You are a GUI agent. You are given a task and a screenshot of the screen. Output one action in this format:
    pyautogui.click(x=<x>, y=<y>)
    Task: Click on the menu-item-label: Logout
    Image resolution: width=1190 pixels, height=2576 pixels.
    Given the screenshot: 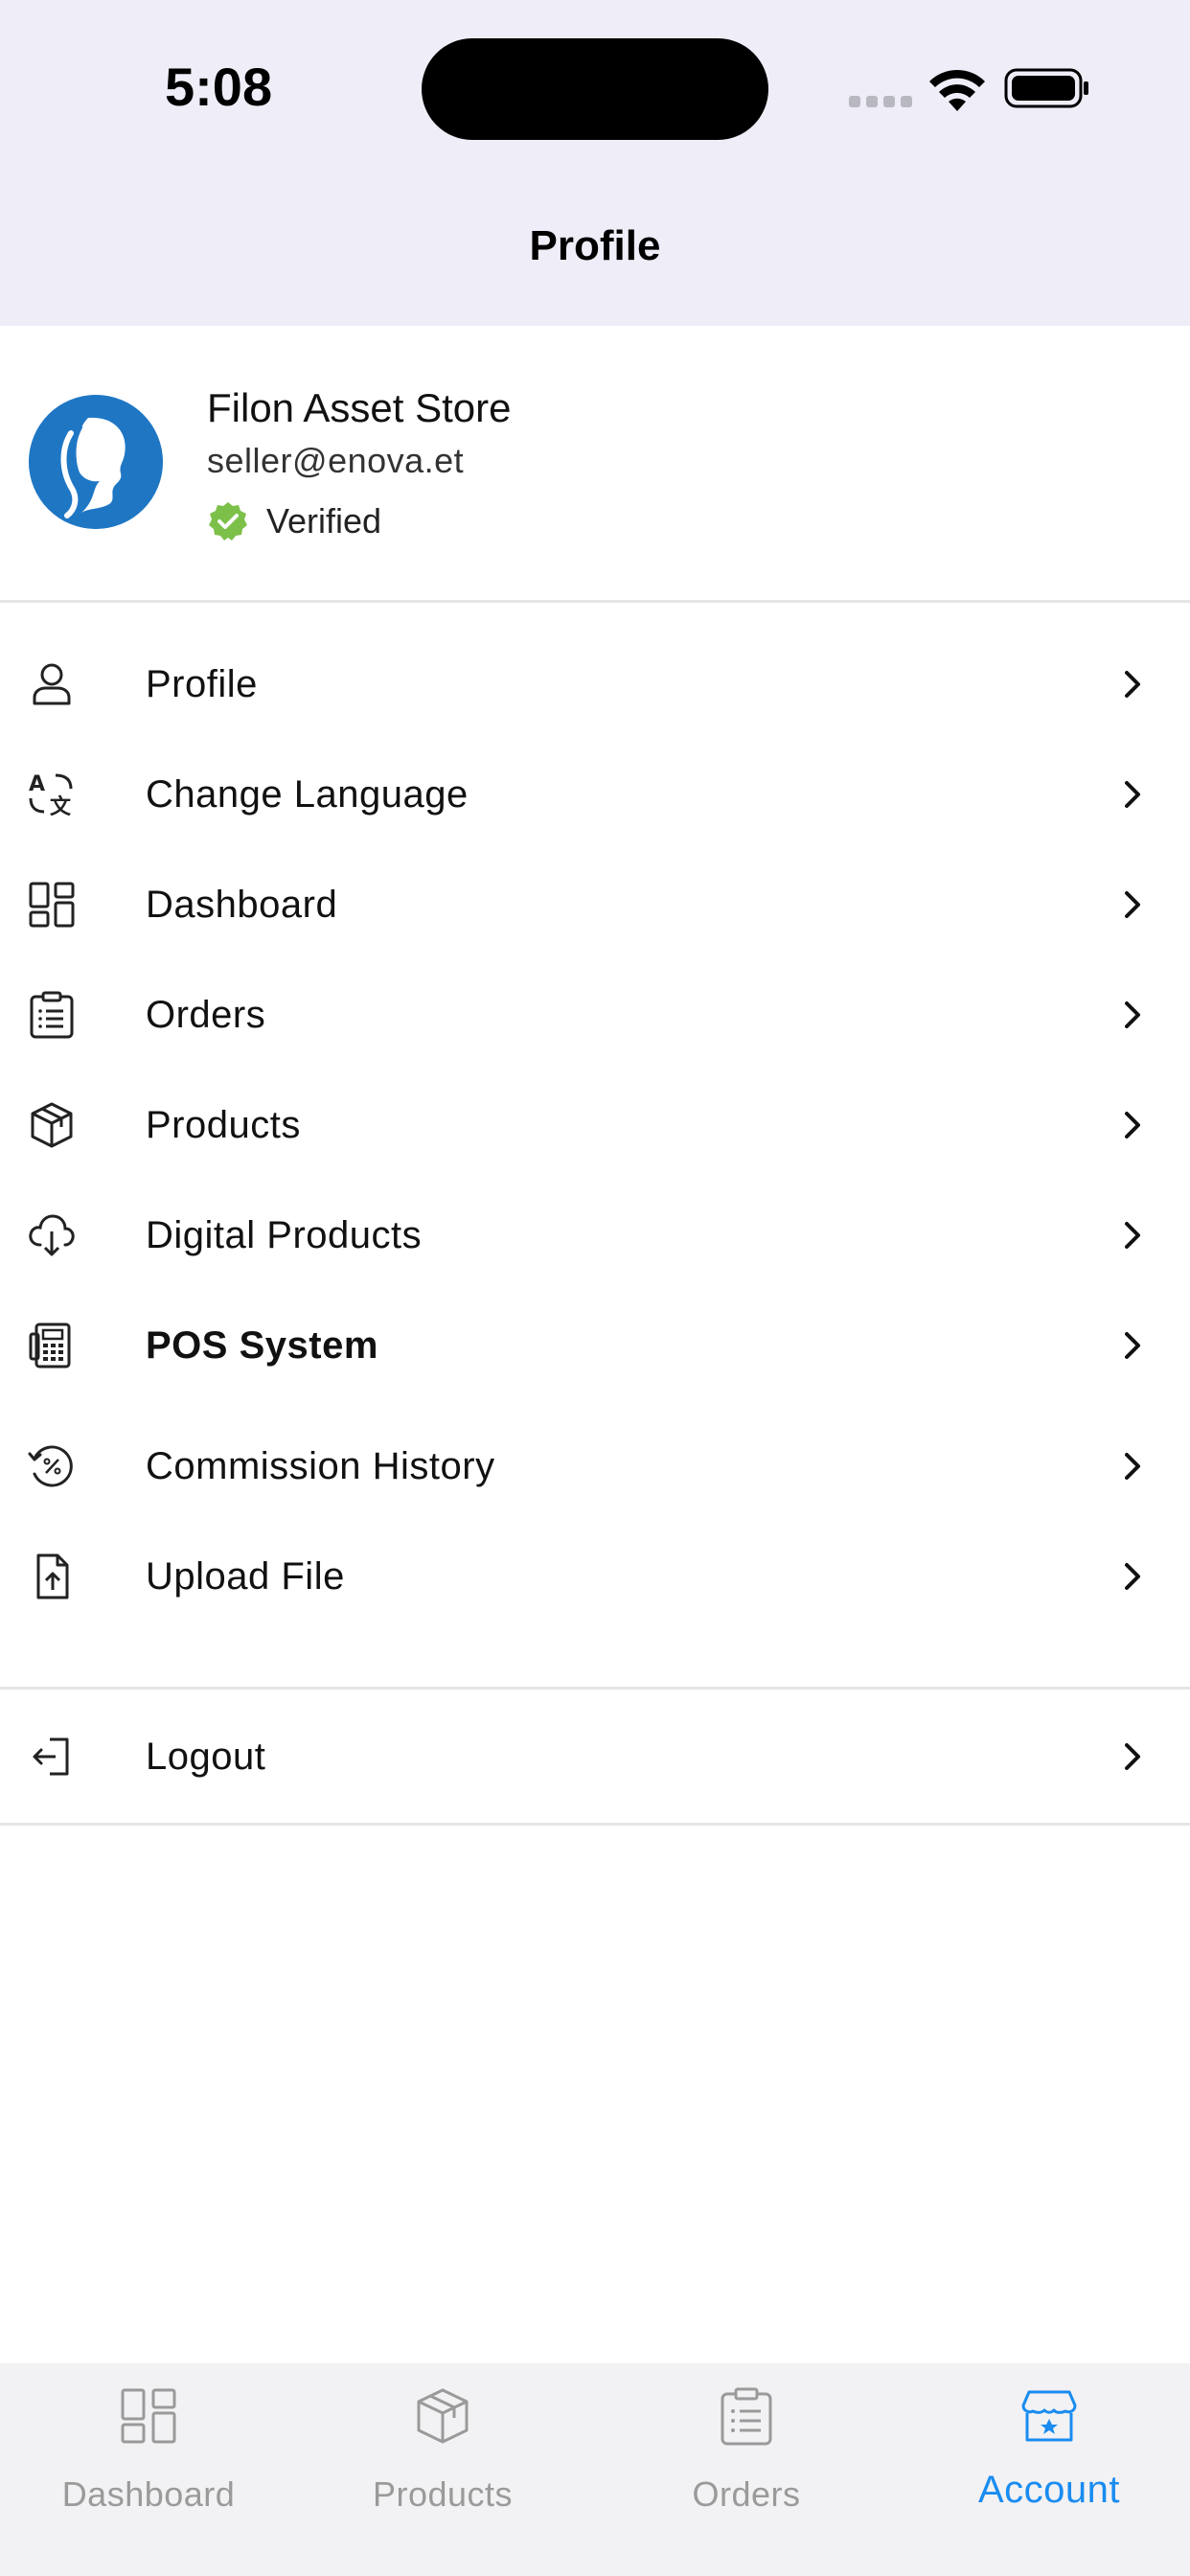 What is the action you would take?
    pyautogui.click(x=206, y=1756)
    